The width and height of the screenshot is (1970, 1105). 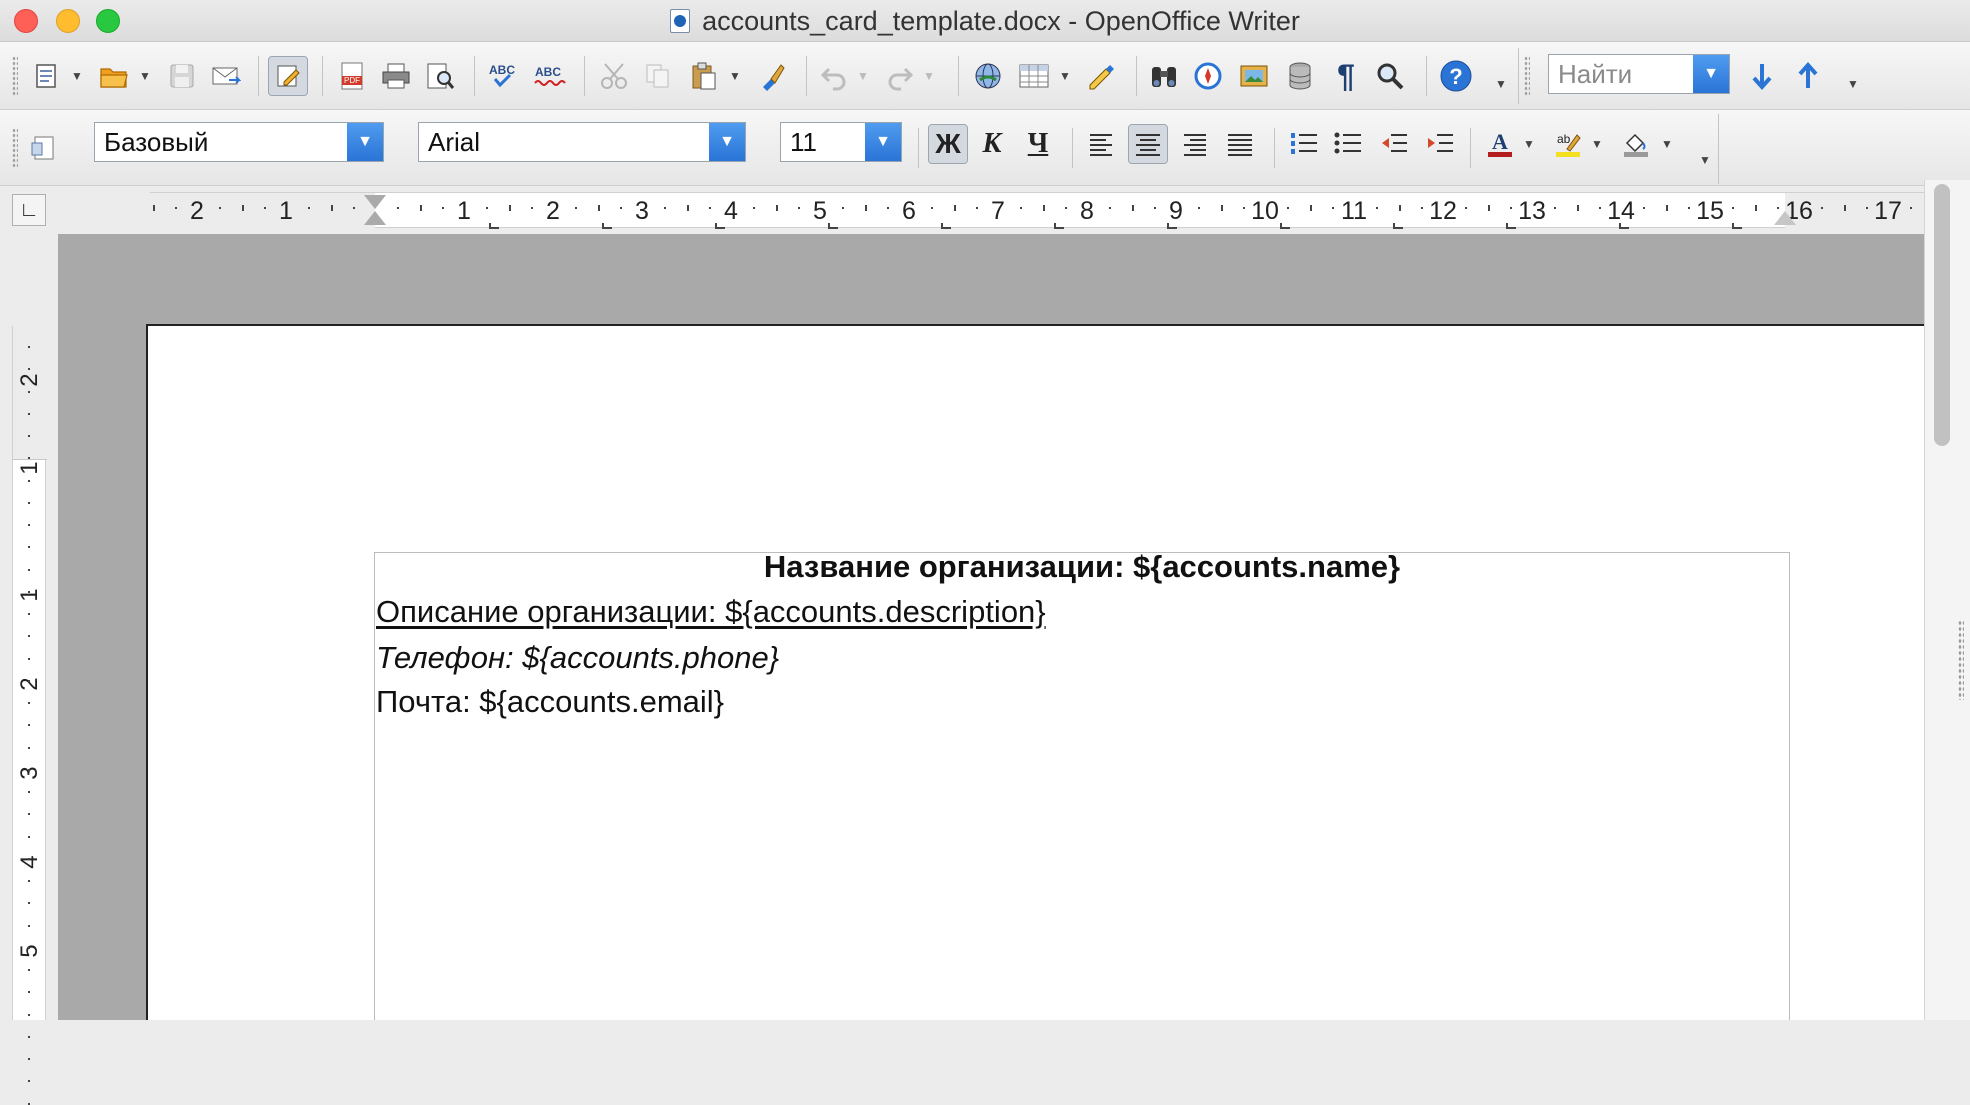 I want to click on folder-open-icon, so click(x=114, y=76).